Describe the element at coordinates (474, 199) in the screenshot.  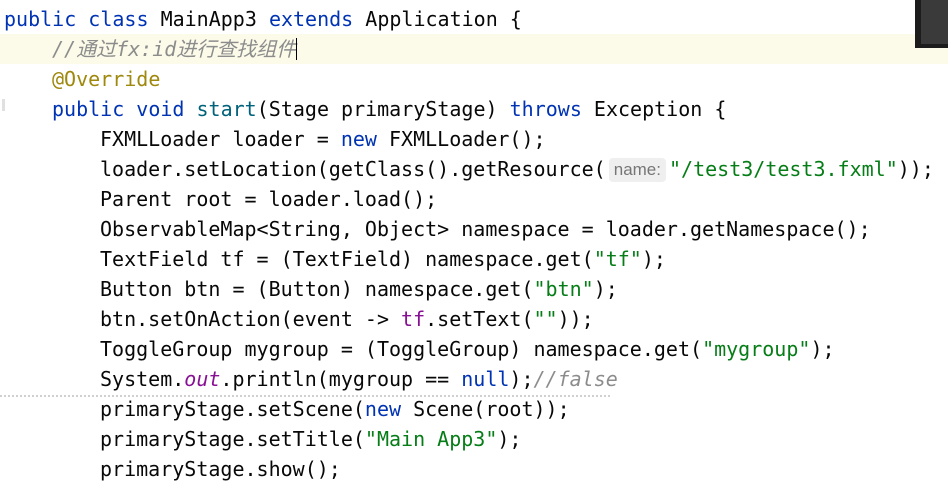
I see `code-line: Parent root = loader.load();` at that location.